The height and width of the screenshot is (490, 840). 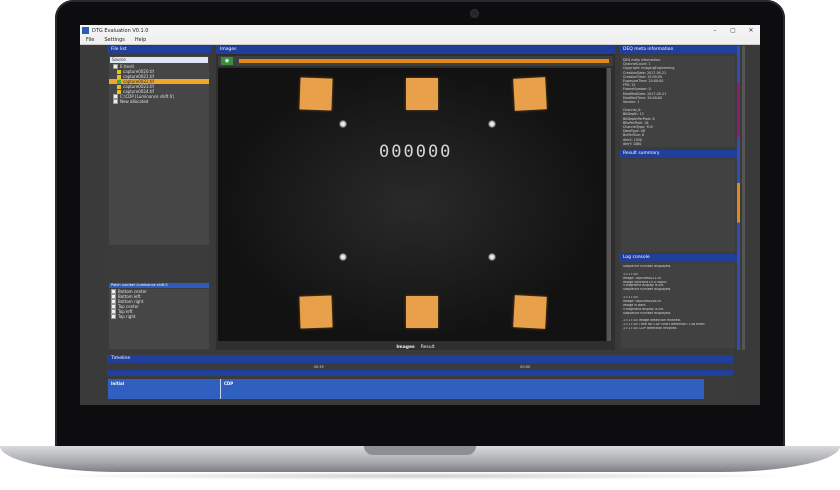 I want to click on log-line: 17:17:05 CDP detection finished., so click(x=650, y=329).